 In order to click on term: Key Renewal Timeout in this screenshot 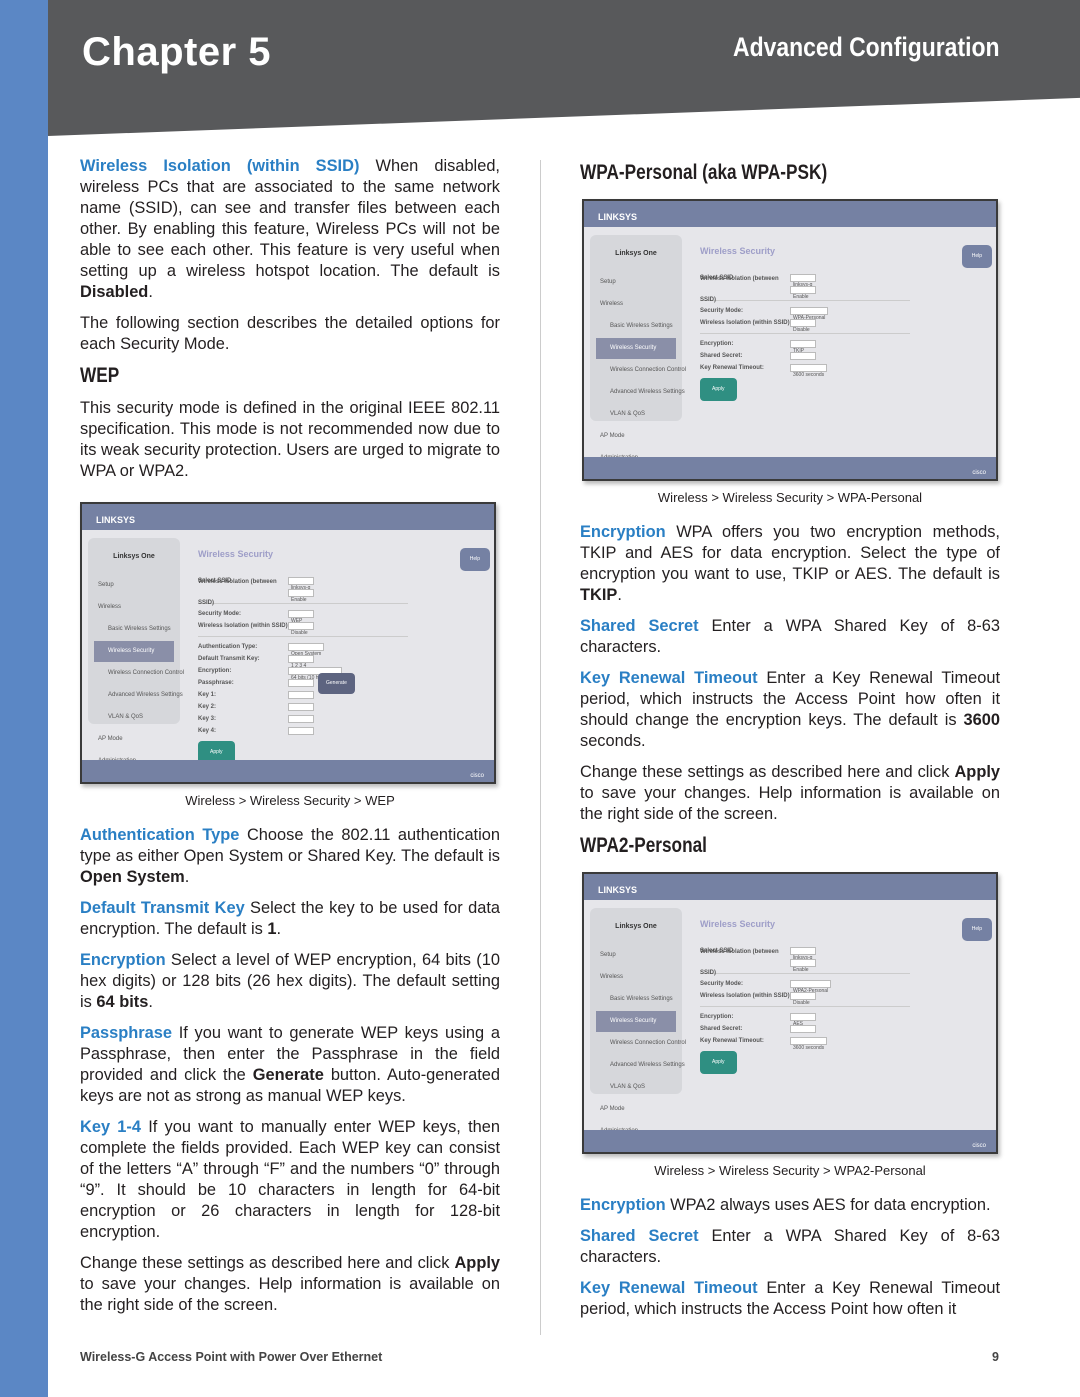, I will do `click(669, 678)`.